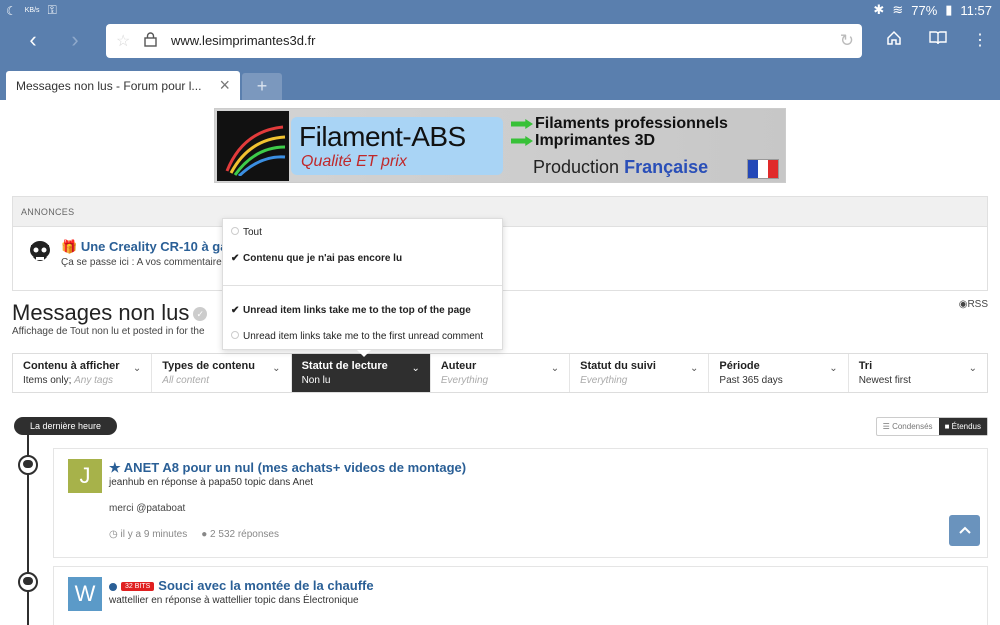 The width and height of the screenshot is (1000, 625). I want to click on page-title: Messages non lus ✓, so click(110, 313).